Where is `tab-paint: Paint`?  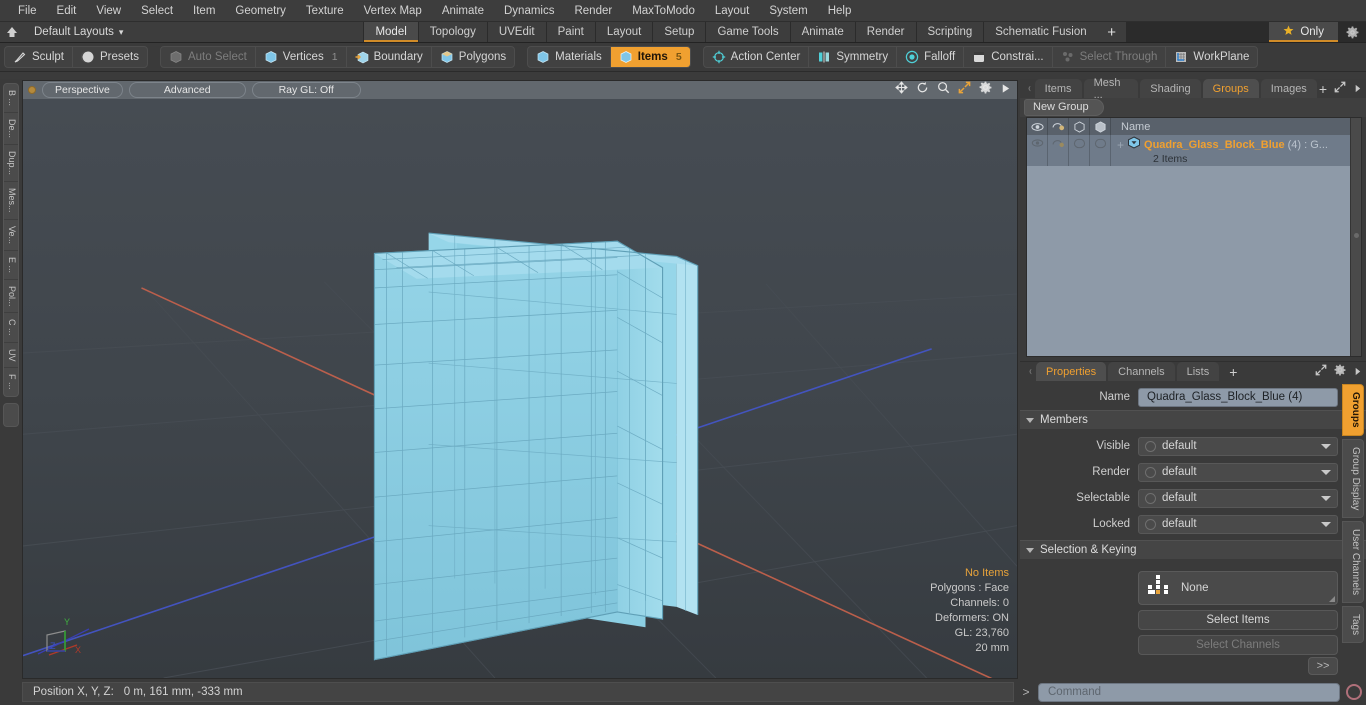 tab-paint: Paint is located at coordinates (570, 32).